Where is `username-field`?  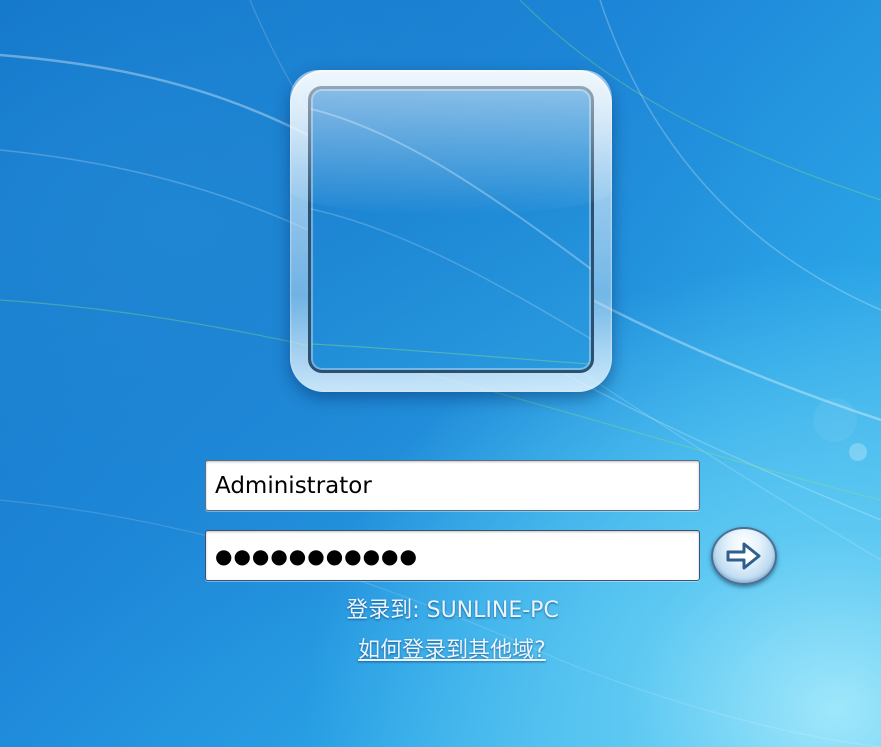
username-field is located at coordinates (452, 485).